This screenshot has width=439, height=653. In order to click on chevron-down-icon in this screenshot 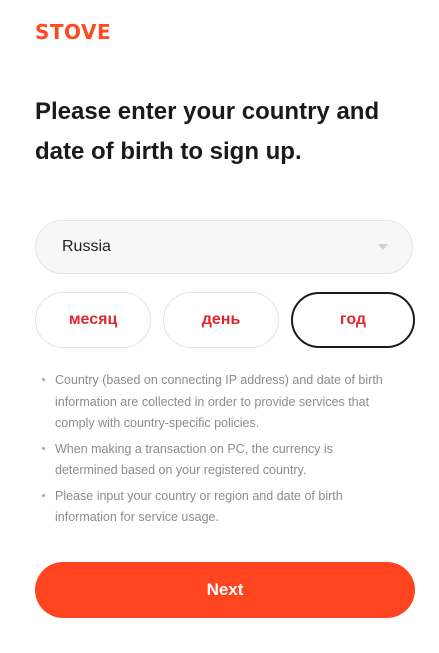, I will do `click(383, 247)`.